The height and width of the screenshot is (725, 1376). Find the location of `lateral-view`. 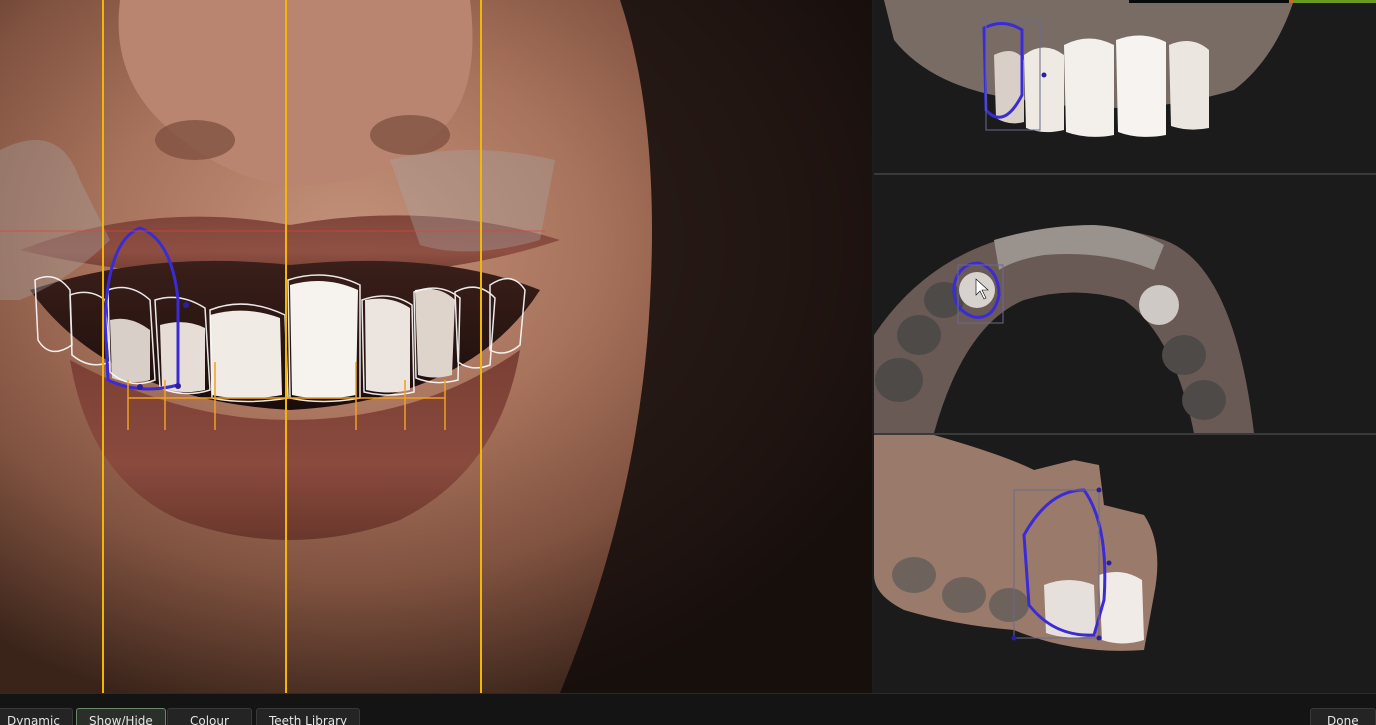

lateral-view is located at coordinates (1125, 564).